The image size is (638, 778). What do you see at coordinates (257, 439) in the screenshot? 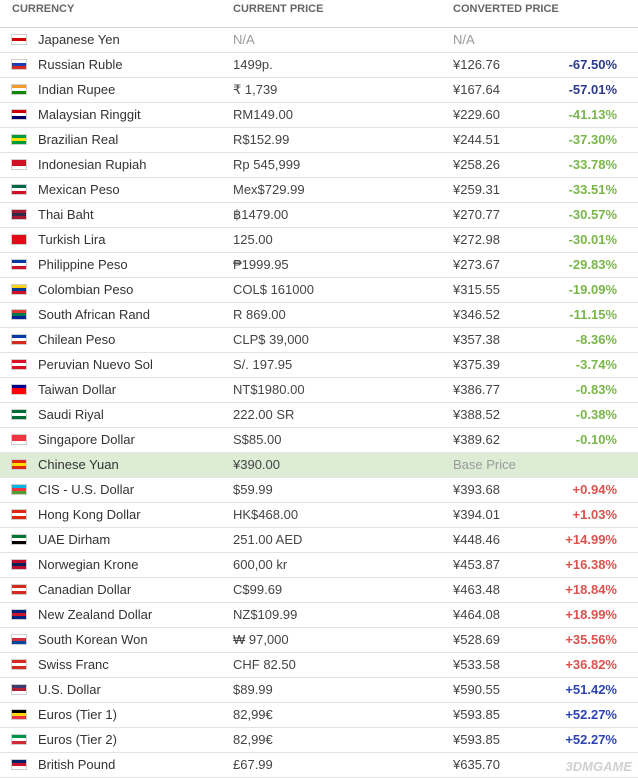
I see `current-price: S$85.00` at bounding box center [257, 439].